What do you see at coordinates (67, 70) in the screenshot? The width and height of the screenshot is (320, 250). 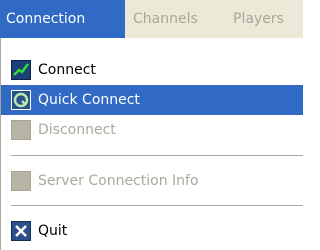 I see `menu-item-label: Connect` at bounding box center [67, 70].